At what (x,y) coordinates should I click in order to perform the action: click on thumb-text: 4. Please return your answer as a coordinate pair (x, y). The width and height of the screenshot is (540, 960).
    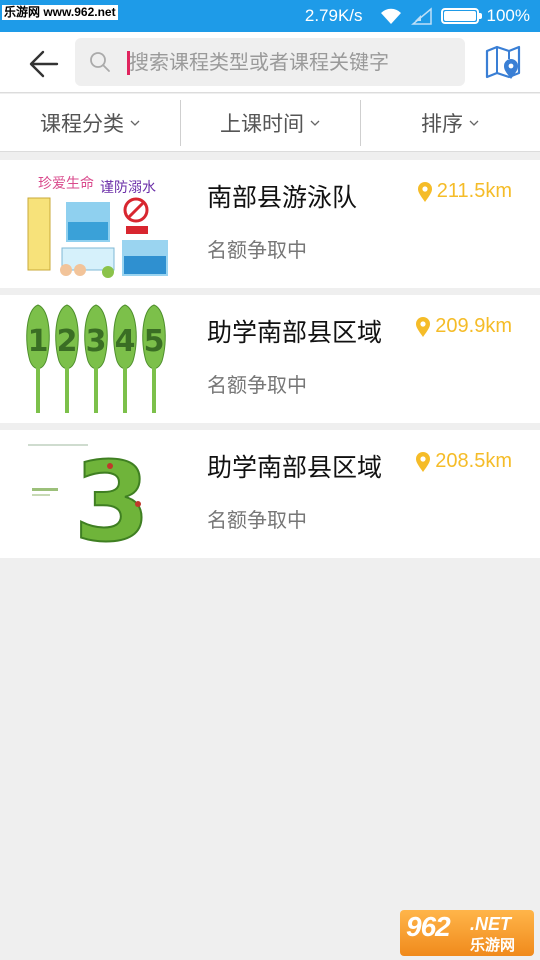
    Looking at the image, I should click on (125, 341).